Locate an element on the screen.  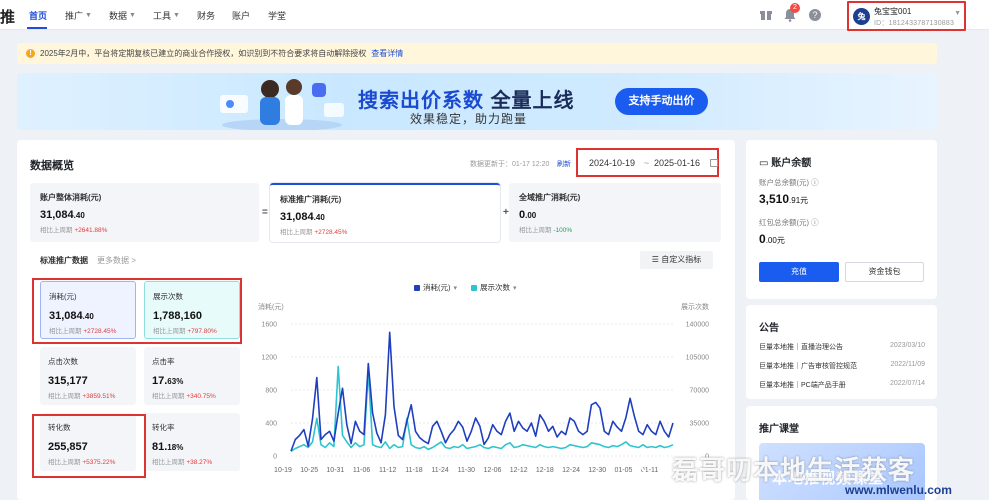
y-tick-left: 1200 is located at coordinates (269, 358).